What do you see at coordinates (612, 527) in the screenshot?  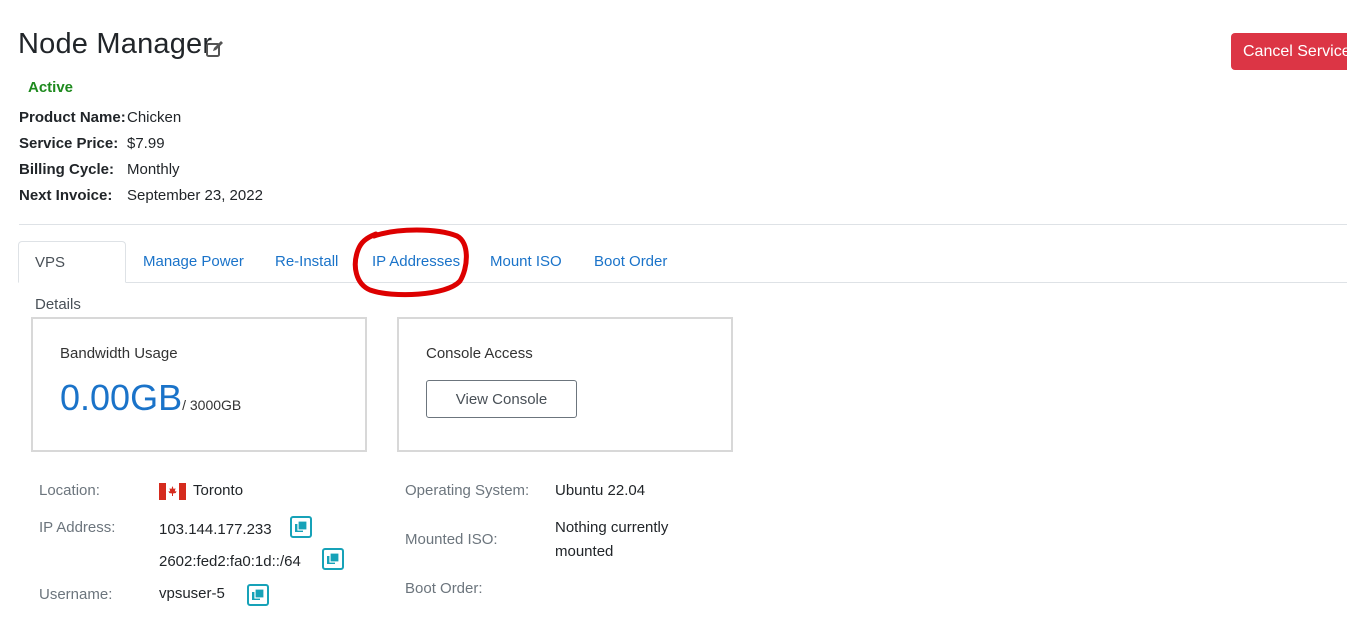 I see `mounted-iso-value-line1: Nothing currently` at bounding box center [612, 527].